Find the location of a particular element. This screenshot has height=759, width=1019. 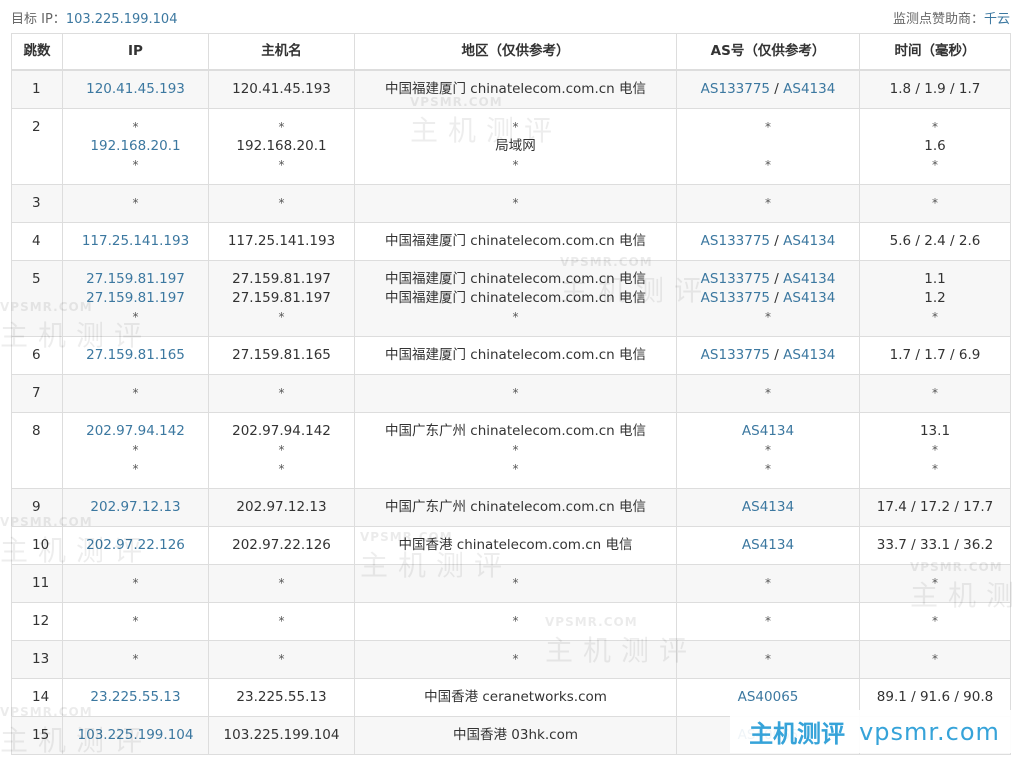

region-value: 中国福建厦门 chinatelecom.com.cn 电信 is located at coordinates (515, 355).